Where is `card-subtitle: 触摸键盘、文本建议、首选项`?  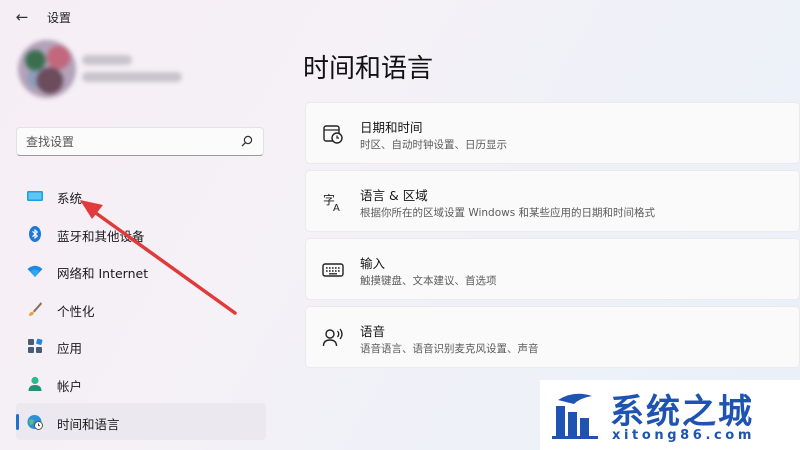
card-subtitle: 触摸键盘、文本建议、首选项 is located at coordinates (428, 281).